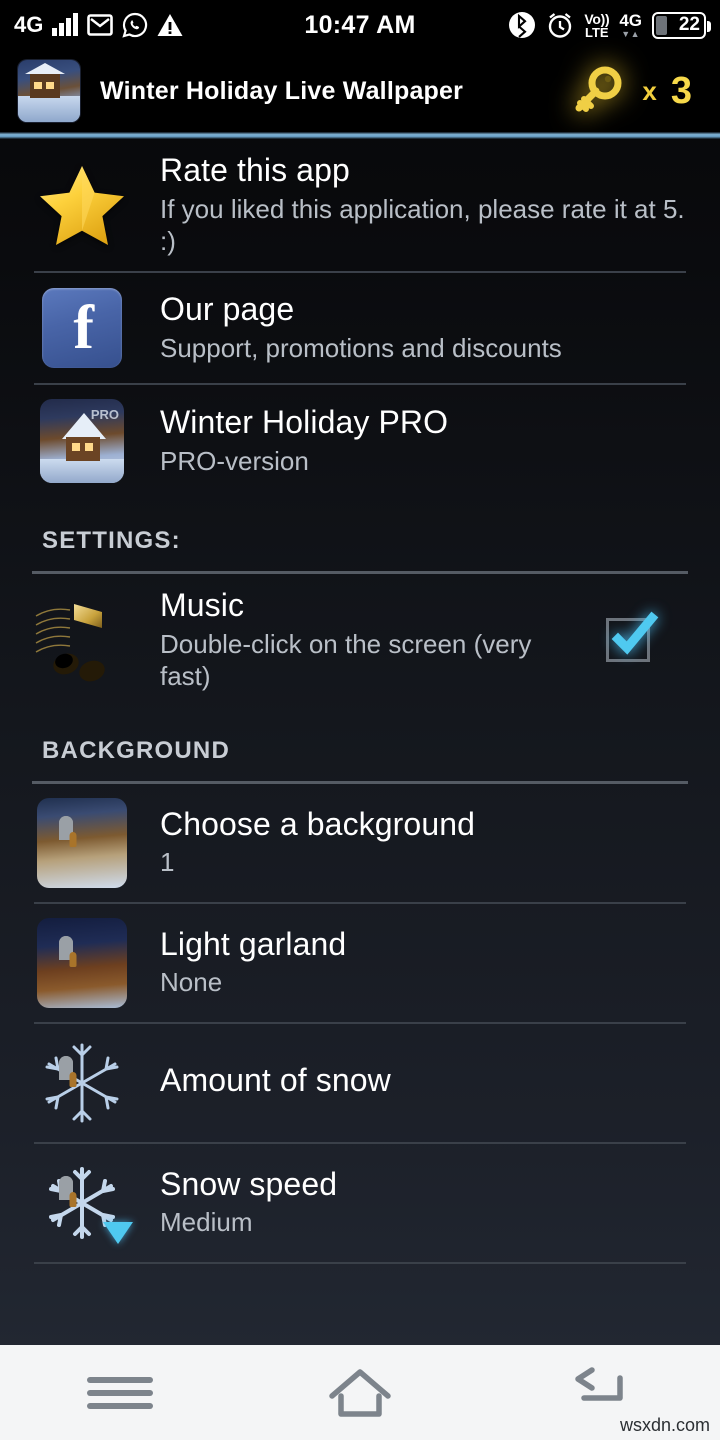  I want to click on list-item-subtitle: Support, promotions and discounts, so click(361, 348).